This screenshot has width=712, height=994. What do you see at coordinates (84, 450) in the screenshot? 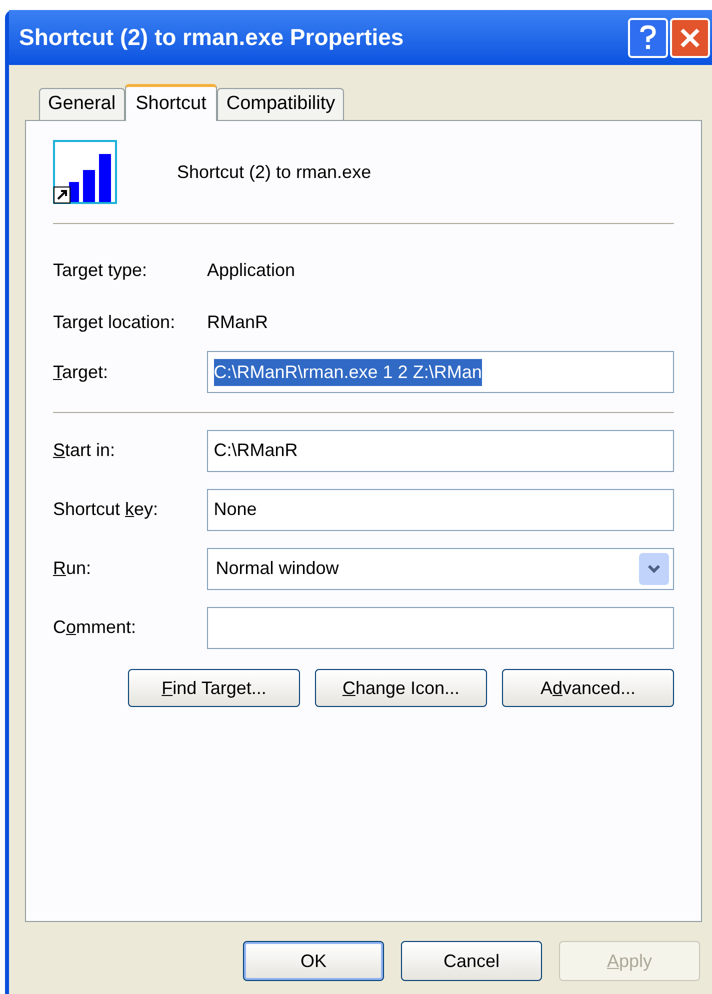
I see `field-label: Start in:` at bounding box center [84, 450].